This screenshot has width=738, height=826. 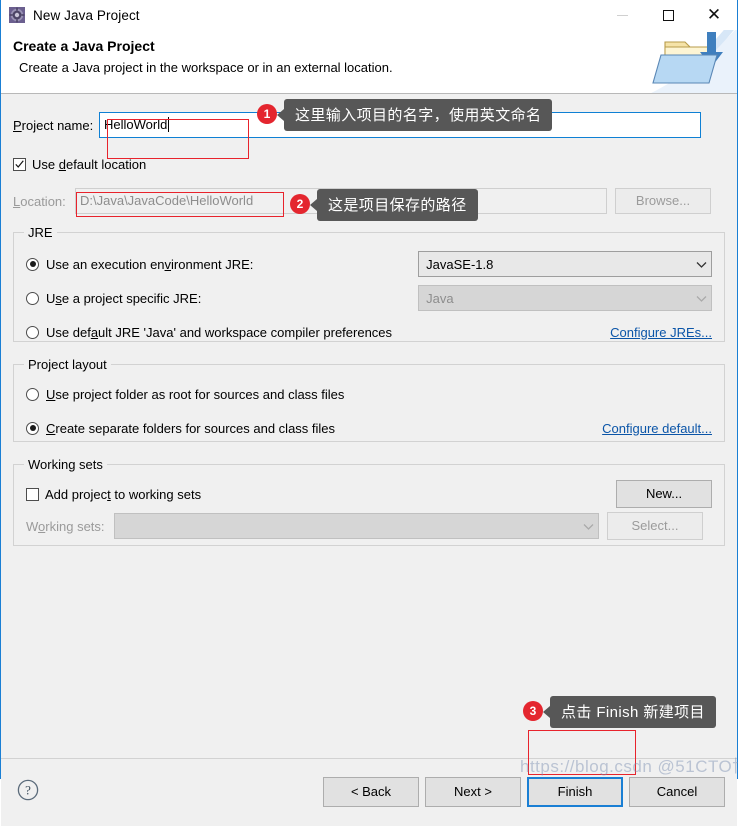 I want to click on window-controls: ✕, so click(x=668, y=15).